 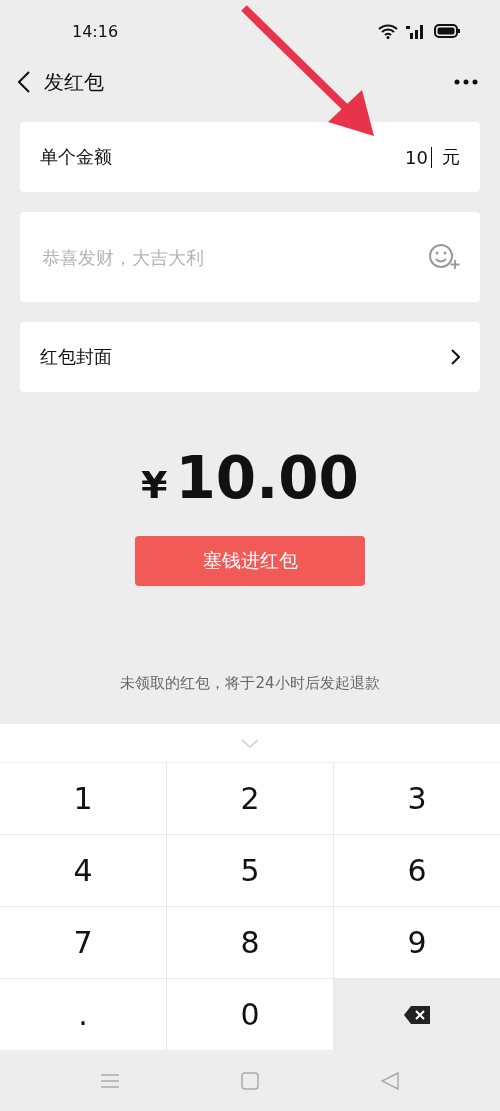 I want to click on digit-key: ., so click(x=83, y=1014).